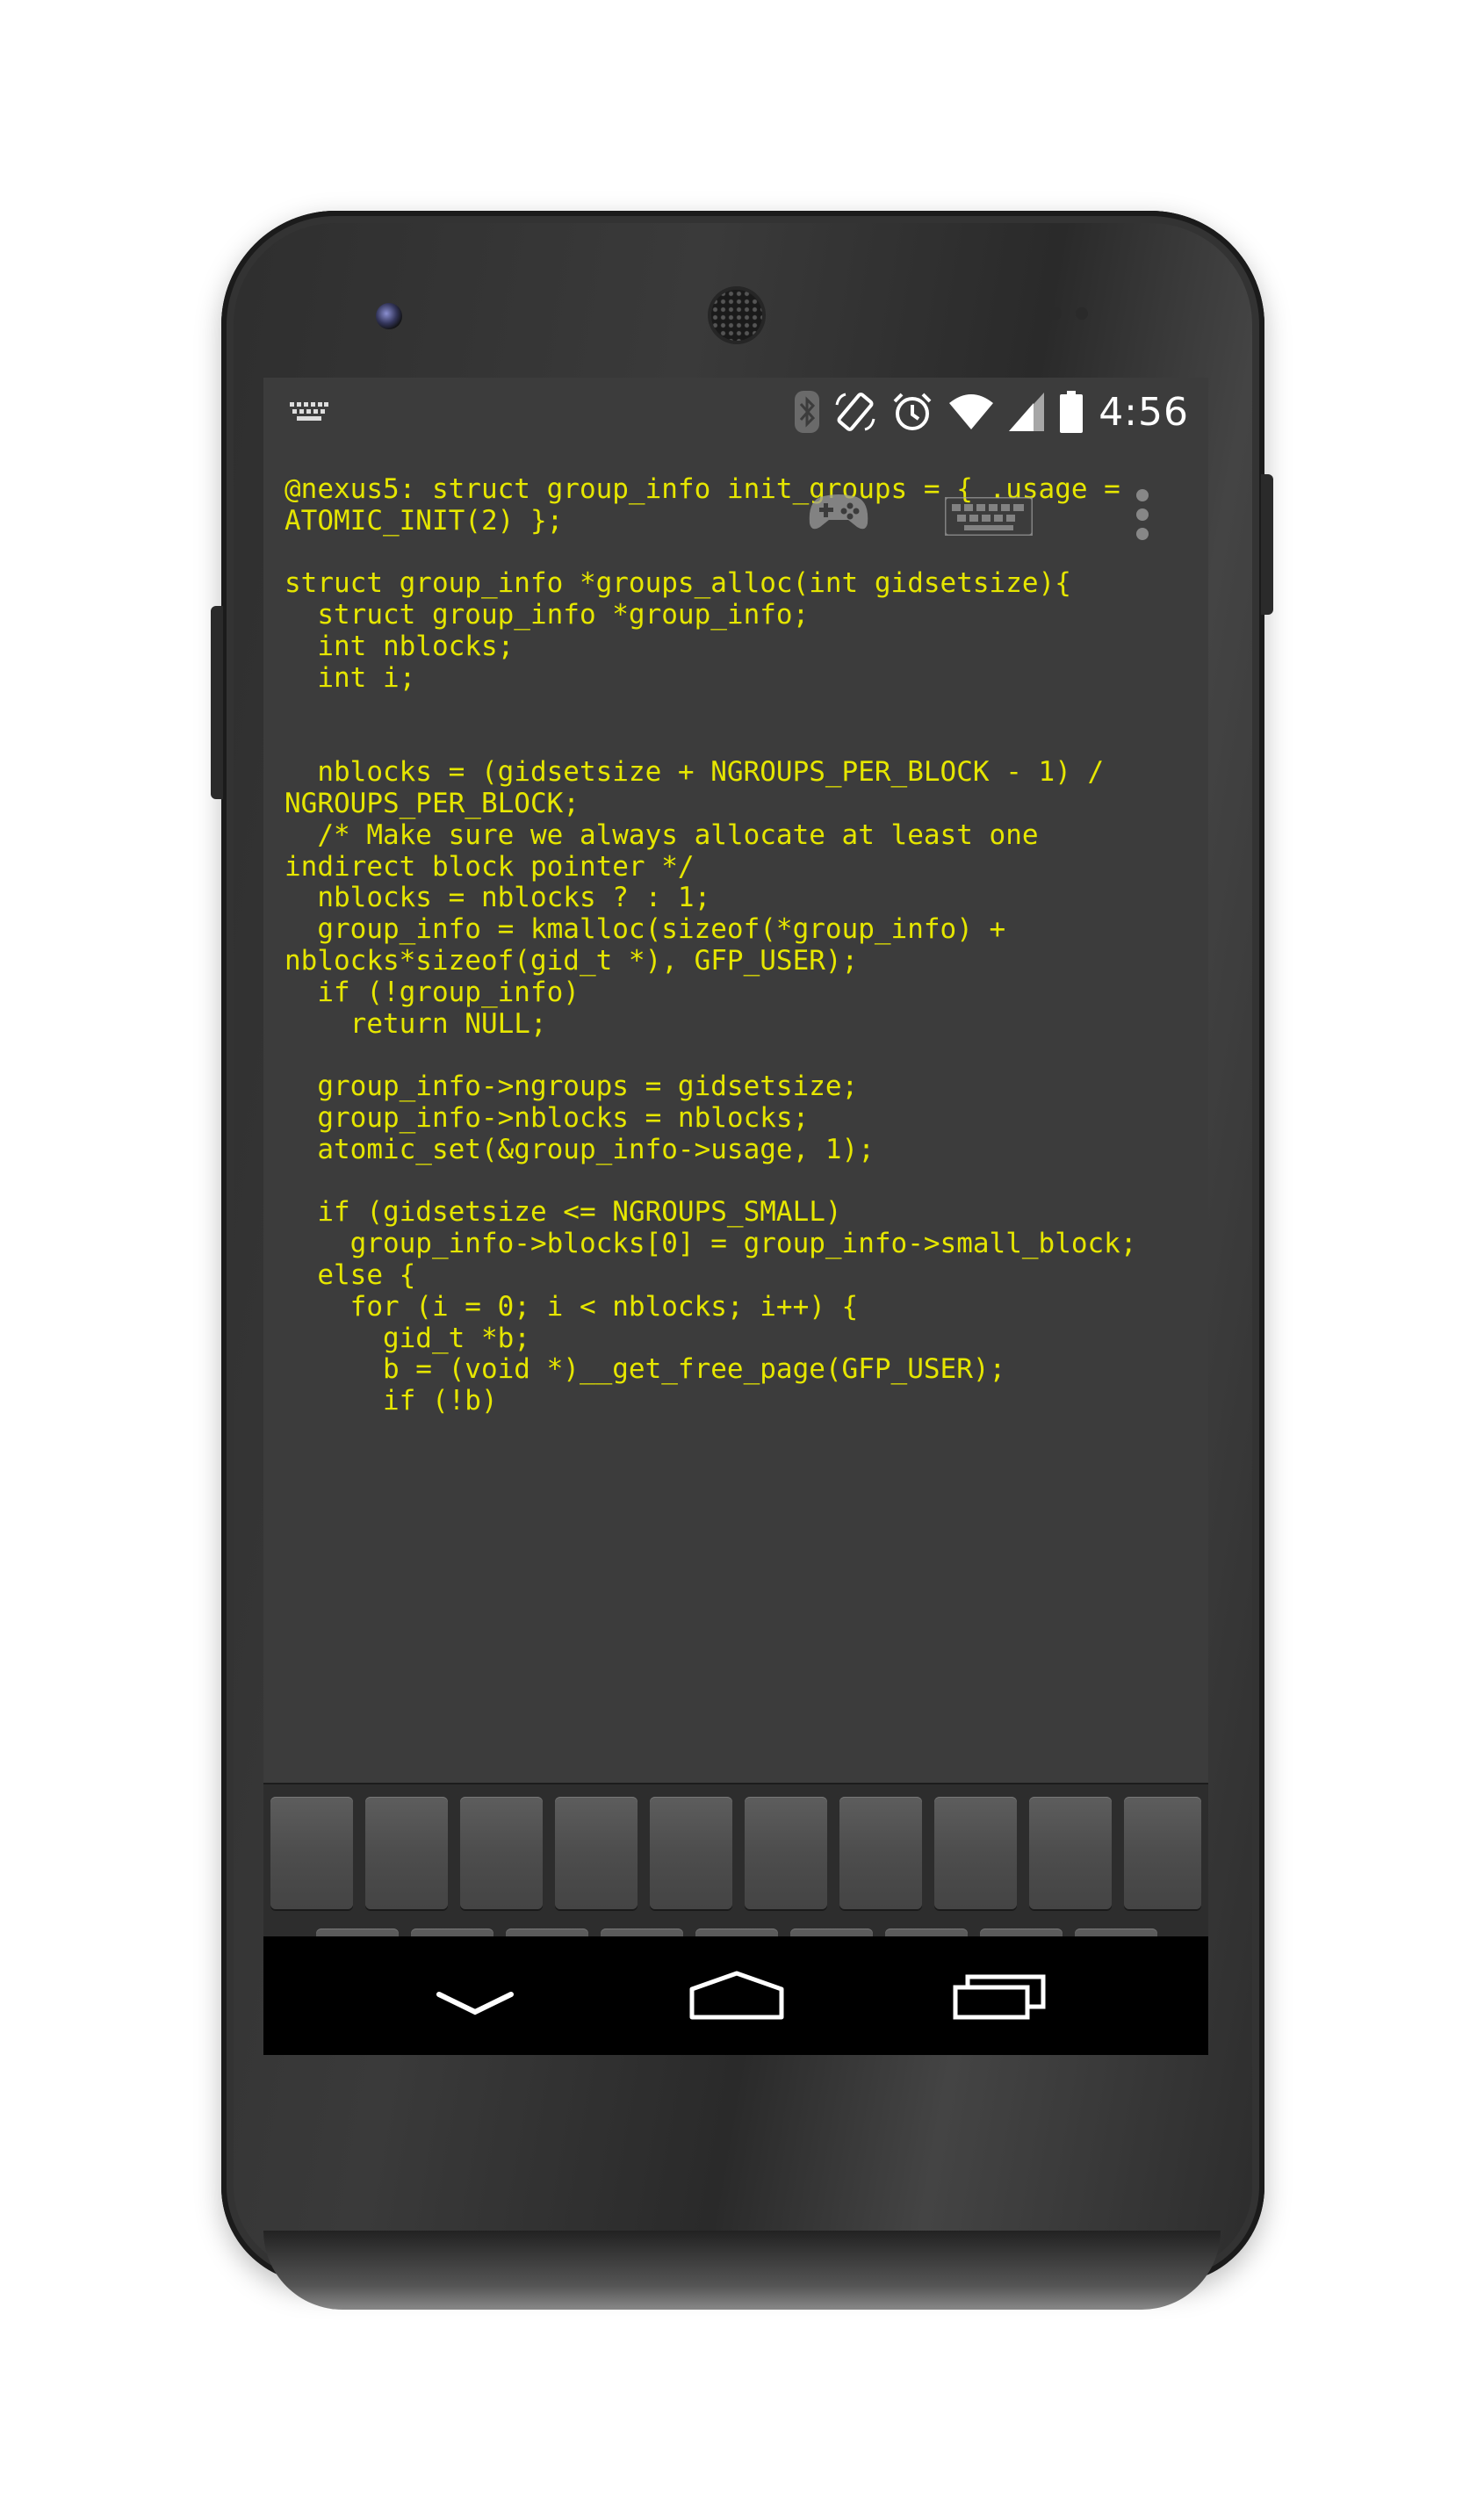  What do you see at coordinates (389, 316) in the screenshot?
I see `front-camera` at bounding box center [389, 316].